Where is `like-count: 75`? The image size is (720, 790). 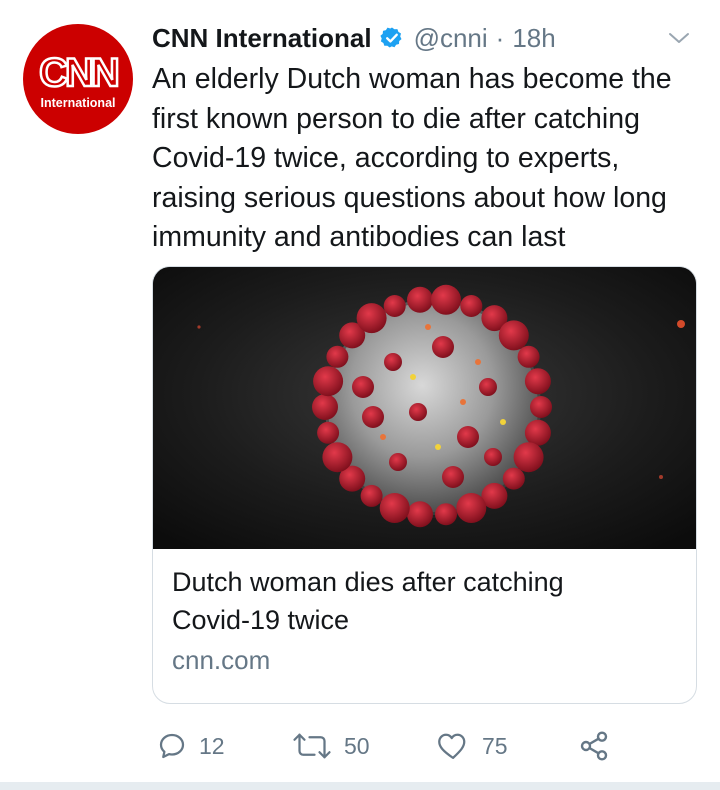 like-count: 75 is located at coordinates (495, 745).